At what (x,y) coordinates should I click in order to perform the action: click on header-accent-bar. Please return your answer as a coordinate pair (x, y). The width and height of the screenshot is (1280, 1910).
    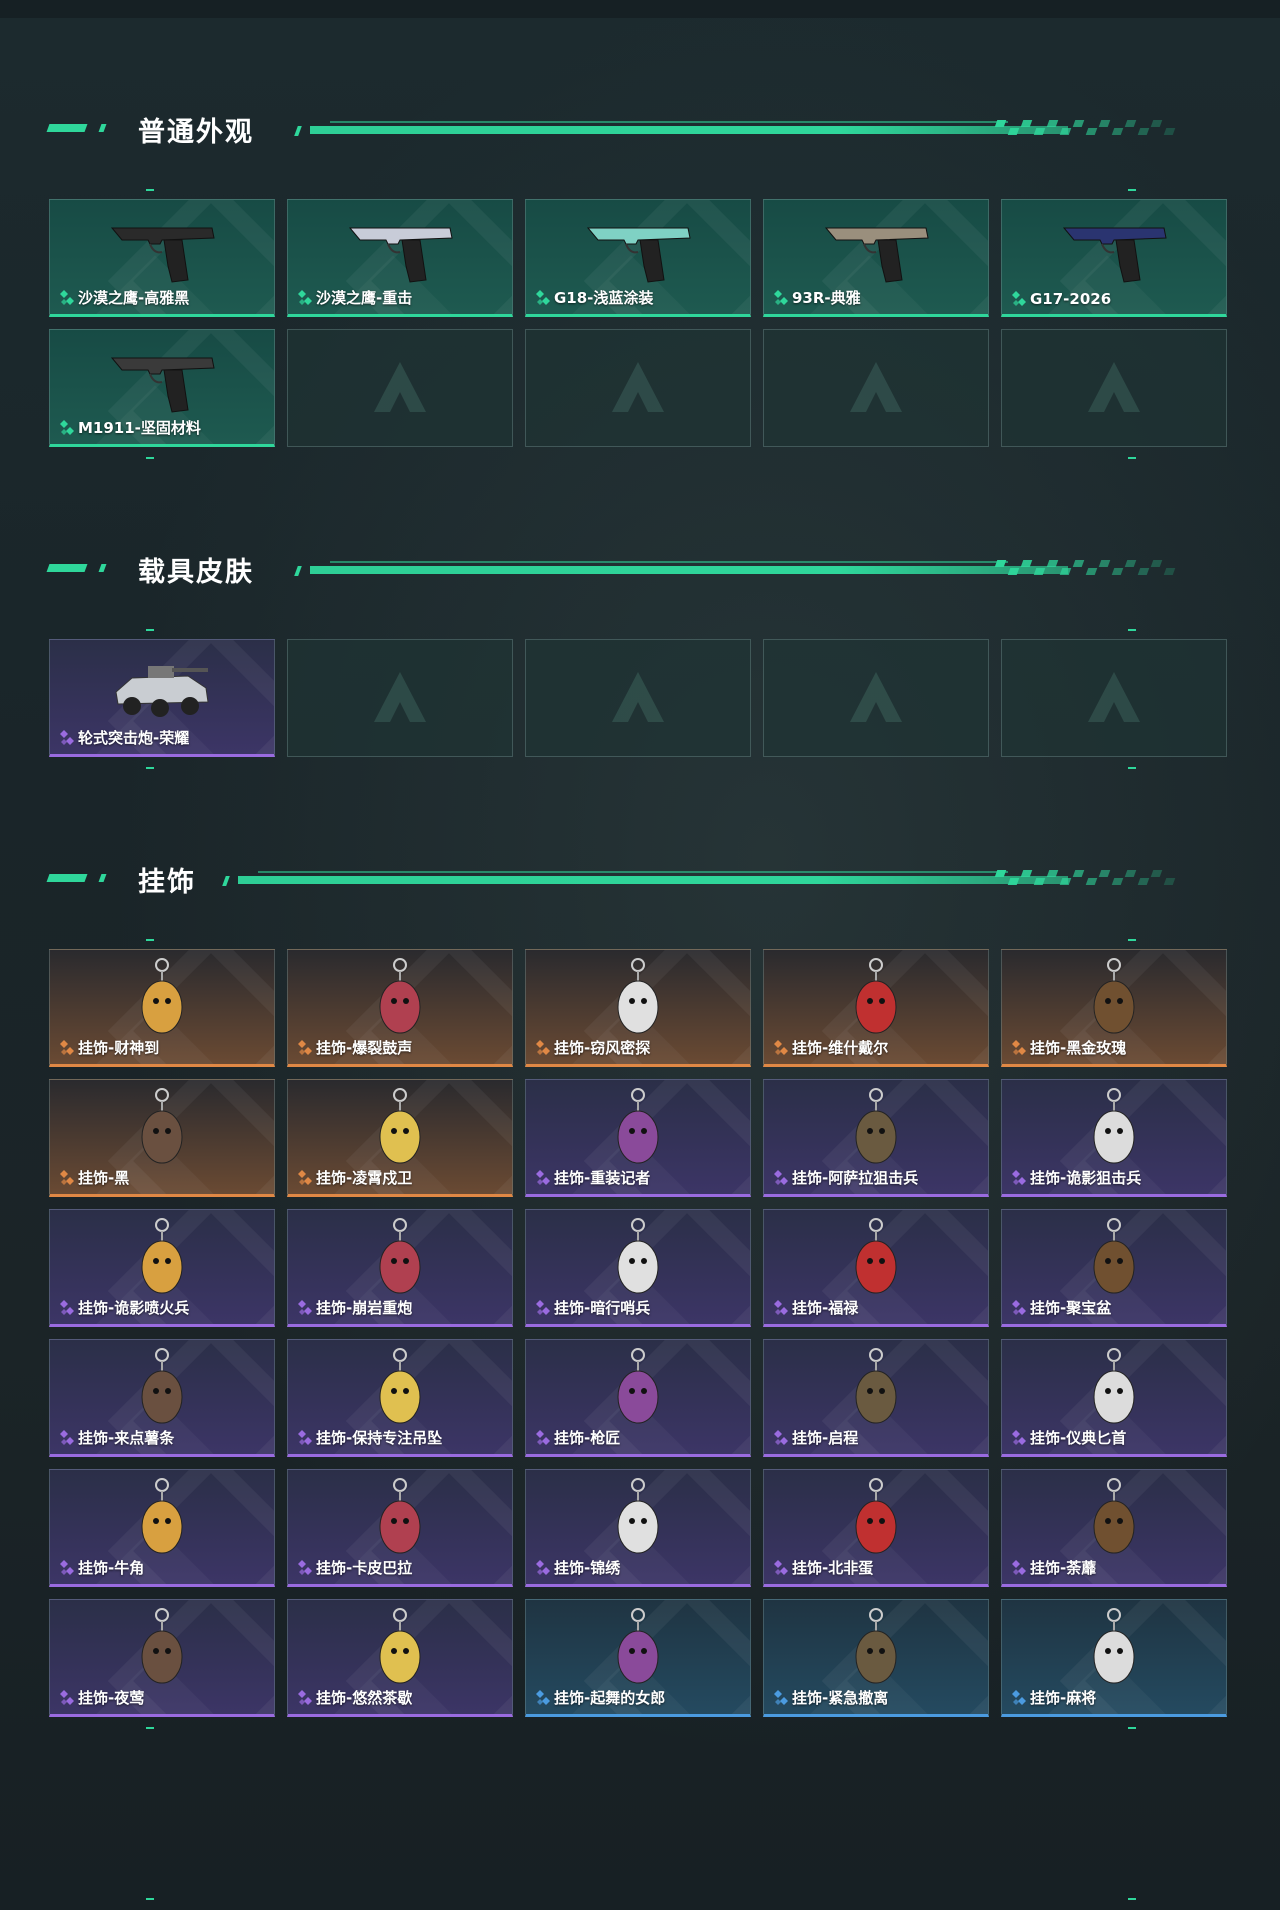
    Looking at the image, I should click on (67, 878).